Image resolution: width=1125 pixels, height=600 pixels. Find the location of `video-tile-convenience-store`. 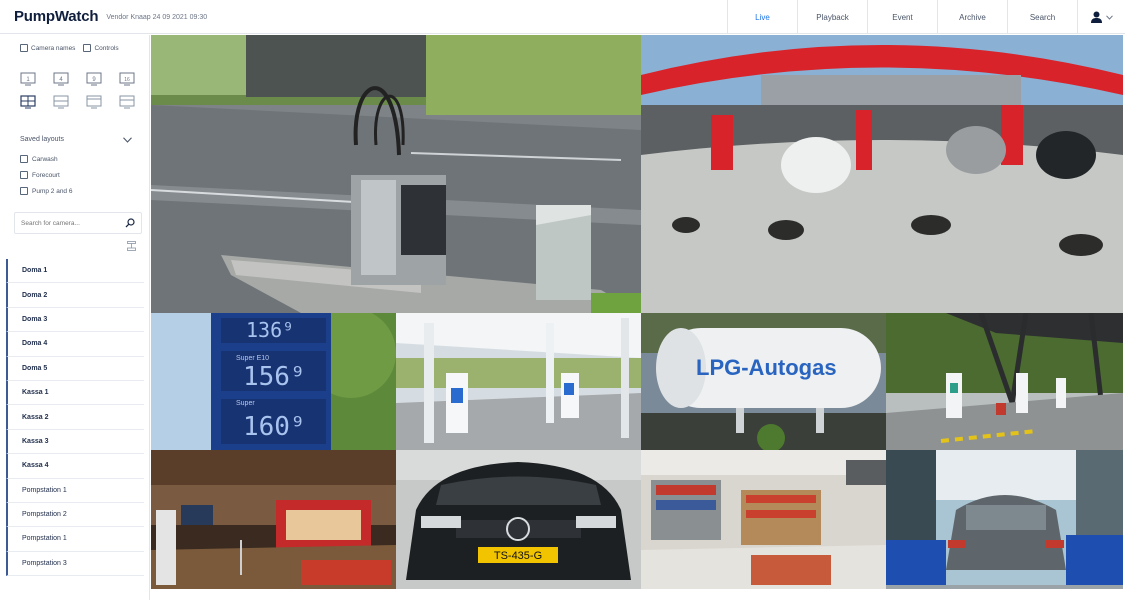

video-tile-convenience-store is located at coordinates (763, 519).